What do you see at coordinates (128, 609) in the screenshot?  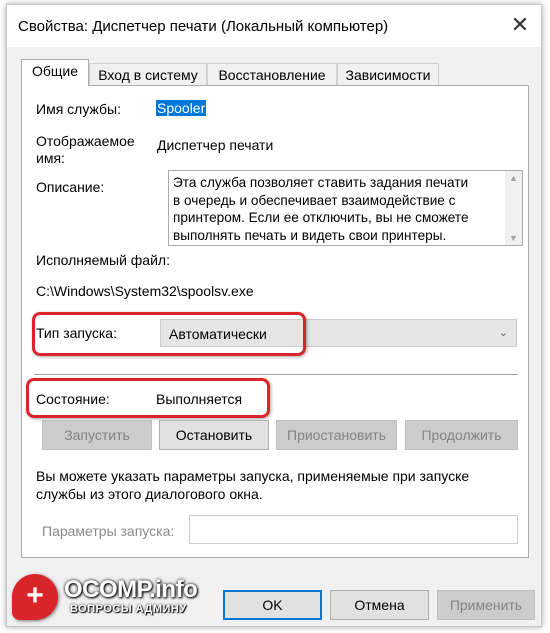 I see `watermark-subtitle: ВОПРОСЫ АДМИНУ` at bounding box center [128, 609].